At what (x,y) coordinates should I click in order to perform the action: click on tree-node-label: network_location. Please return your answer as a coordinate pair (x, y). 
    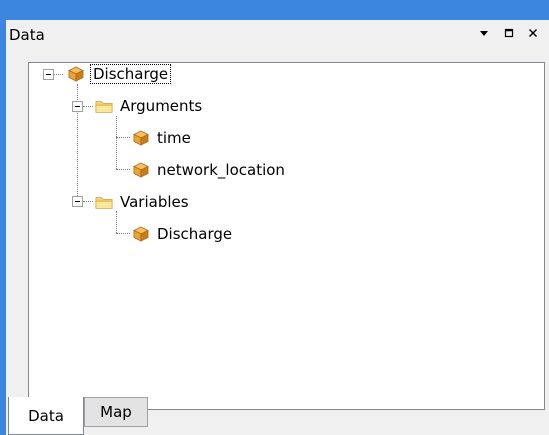
    Looking at the image, I should click on (221, 170).